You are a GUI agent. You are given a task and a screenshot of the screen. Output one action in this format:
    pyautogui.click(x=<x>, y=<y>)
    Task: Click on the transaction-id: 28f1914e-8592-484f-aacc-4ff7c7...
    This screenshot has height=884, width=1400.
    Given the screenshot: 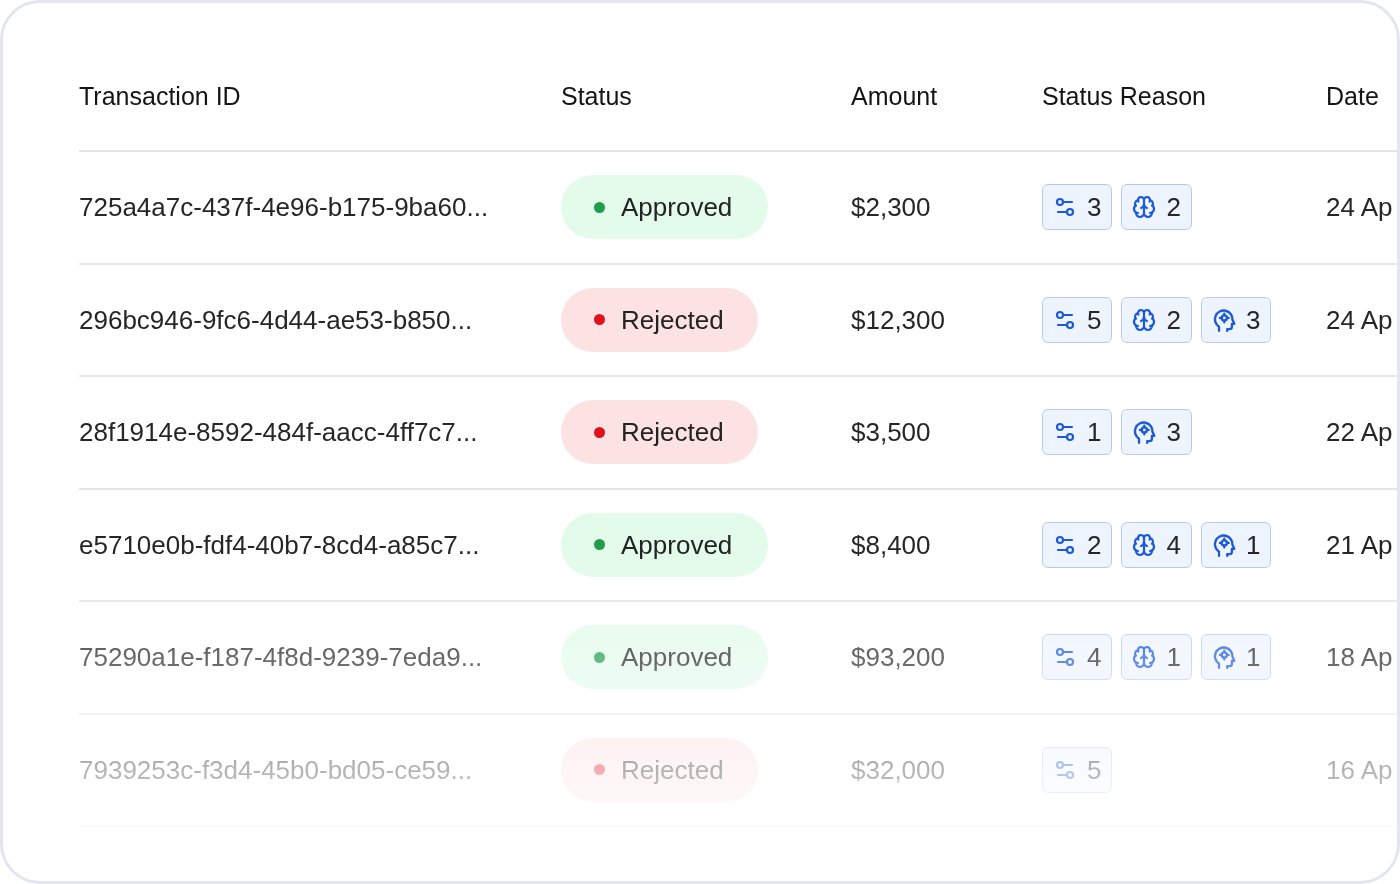 What is the action you would take?
    pyautogui.click(x=278, y=432)
    